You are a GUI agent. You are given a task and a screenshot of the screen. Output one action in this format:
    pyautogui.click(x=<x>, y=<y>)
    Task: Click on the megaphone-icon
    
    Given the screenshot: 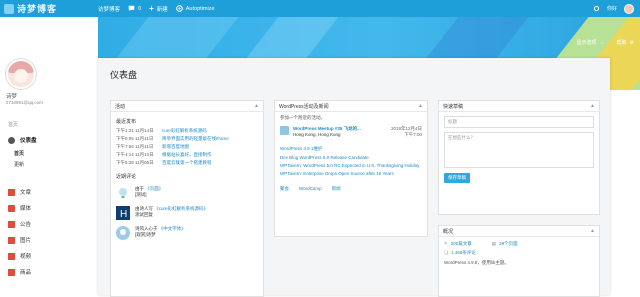 What is the action you would take?
    pyautogui.click(x=11, y=224)
    